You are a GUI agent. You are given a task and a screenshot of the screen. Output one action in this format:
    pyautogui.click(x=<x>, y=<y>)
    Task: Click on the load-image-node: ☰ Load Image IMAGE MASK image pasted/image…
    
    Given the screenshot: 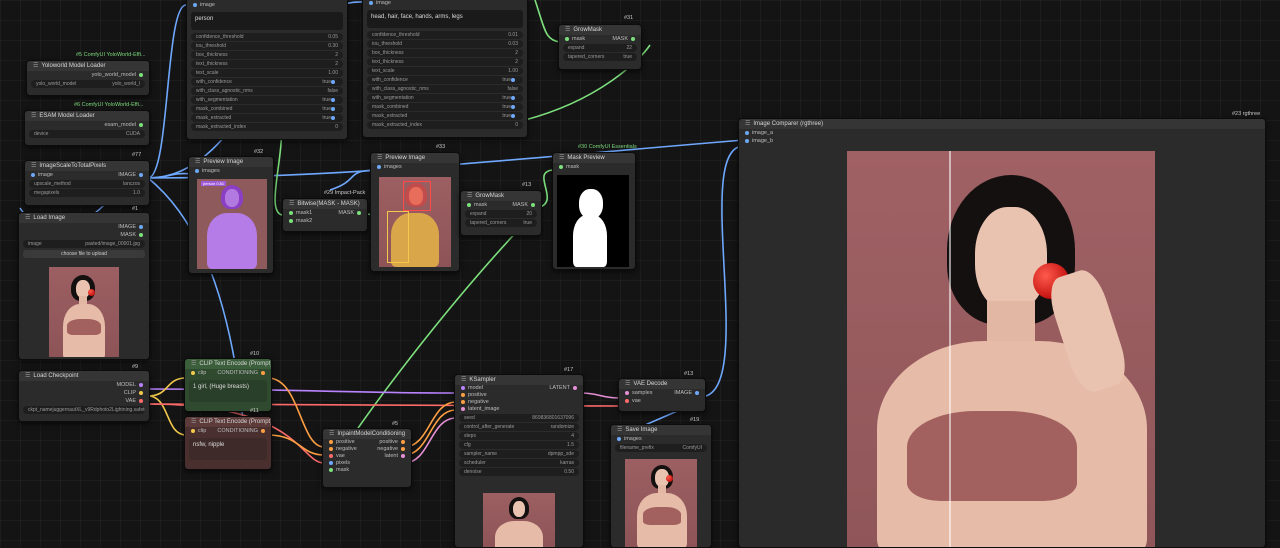 What is the action you would take?
    pyautogui.click(x=84, y=286)
    